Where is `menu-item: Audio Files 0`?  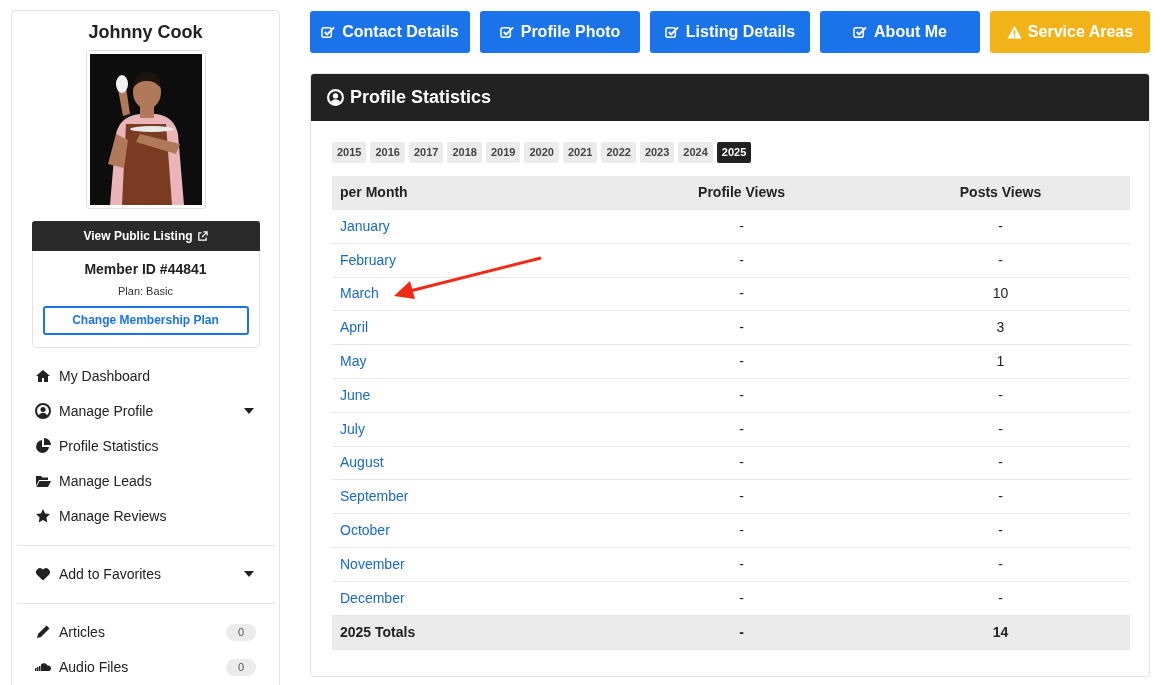 menu-item: Audio Files 0 is located at coordinates (145, 667).